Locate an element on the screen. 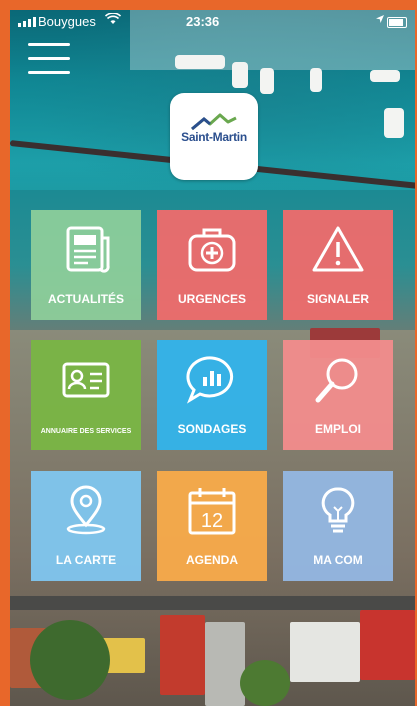 The image size is (417, 706). battery-icon is located at coordinates (397, 22).